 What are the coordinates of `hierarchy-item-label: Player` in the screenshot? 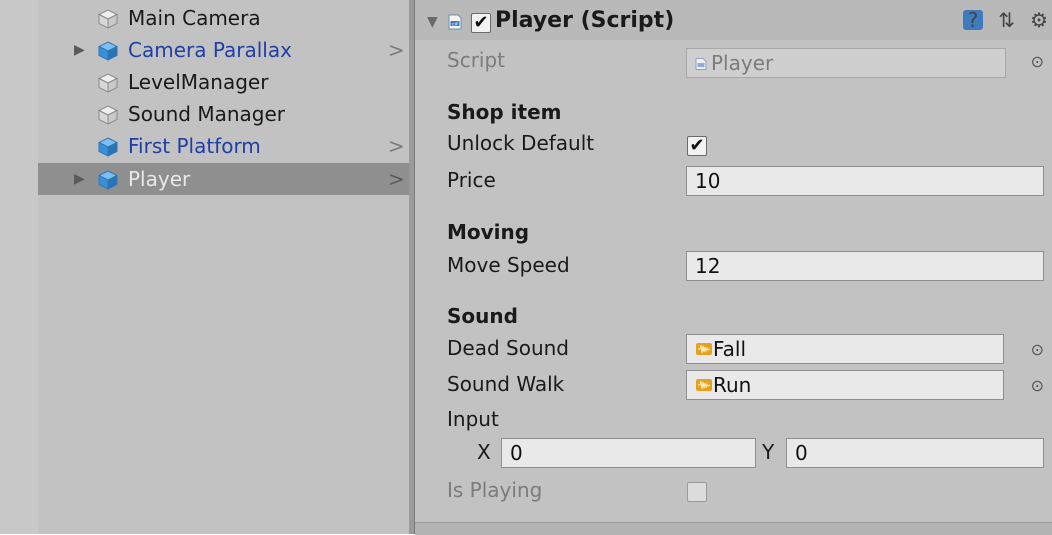 It's located at (159, 179).